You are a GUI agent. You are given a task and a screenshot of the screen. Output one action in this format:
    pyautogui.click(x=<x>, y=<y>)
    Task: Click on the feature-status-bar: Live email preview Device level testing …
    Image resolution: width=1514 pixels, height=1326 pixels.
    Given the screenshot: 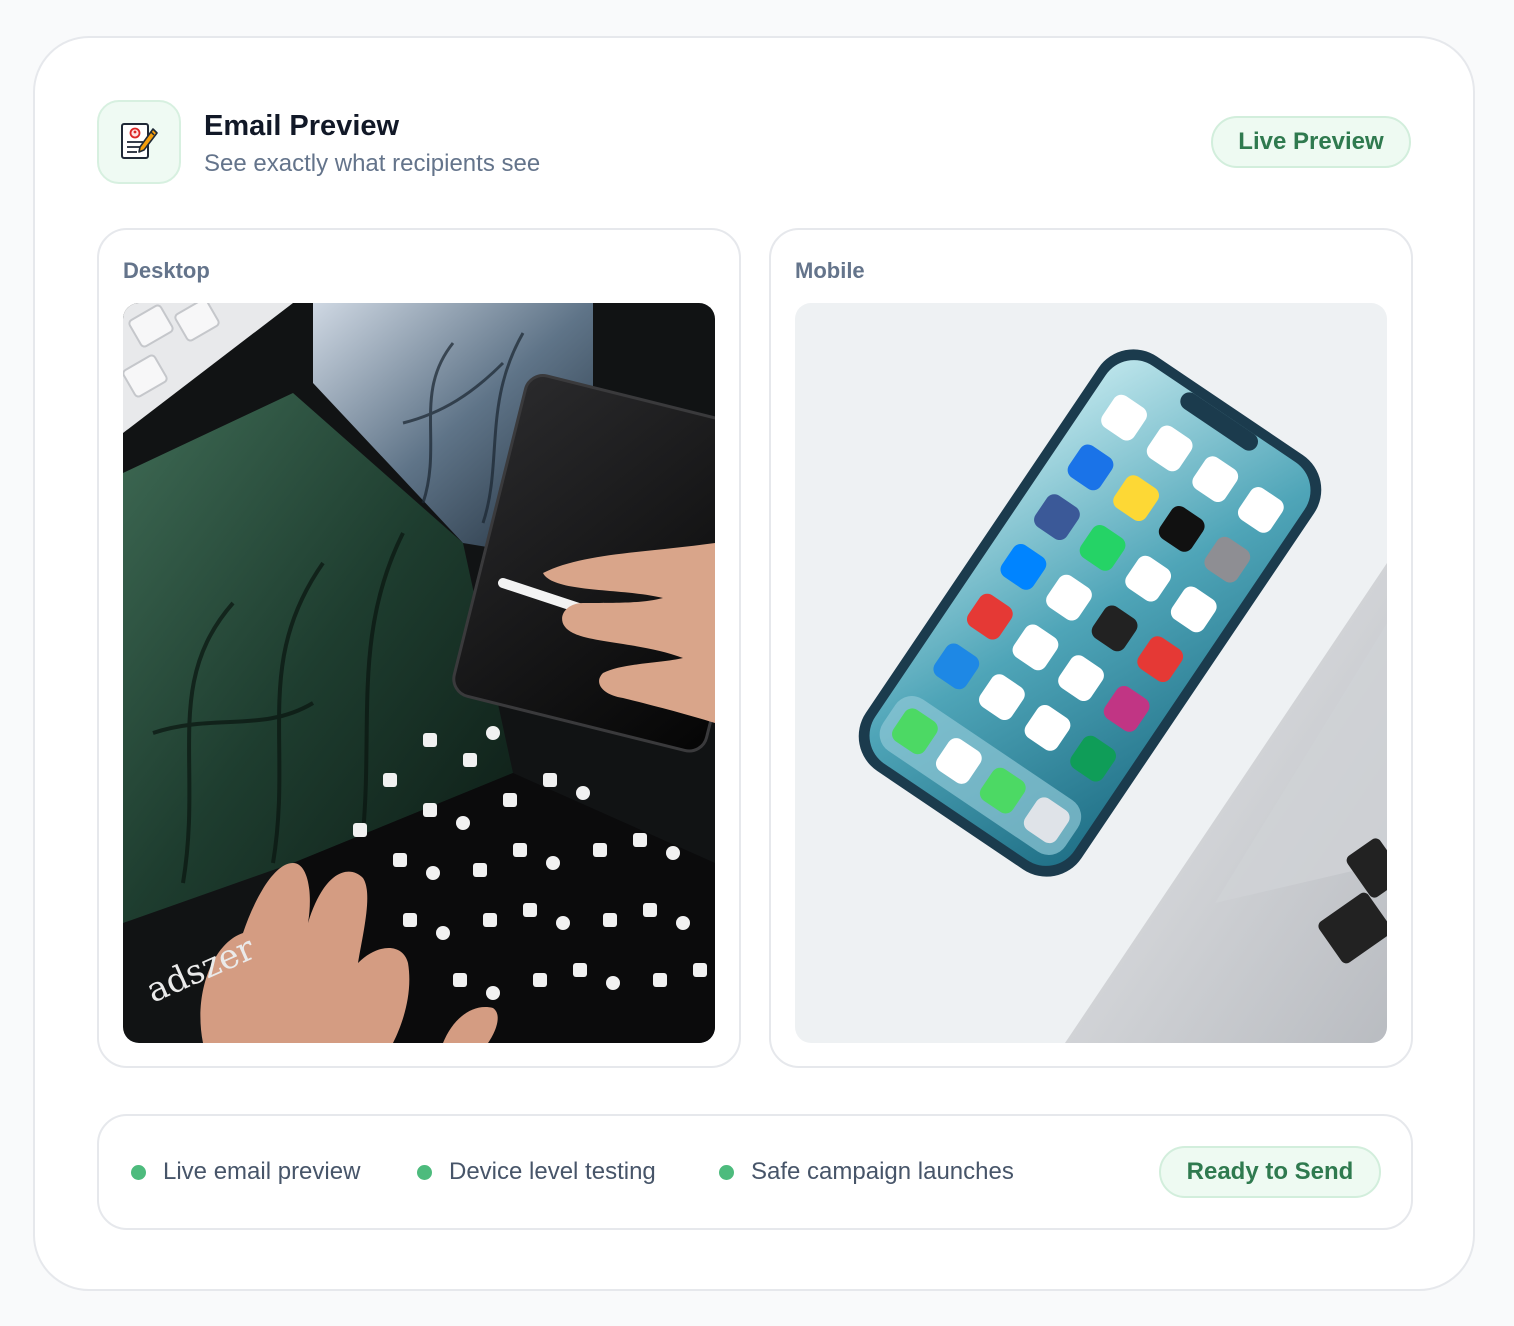 What is the action you would take?
    pyautogui.click(x=755, y=1172)
    